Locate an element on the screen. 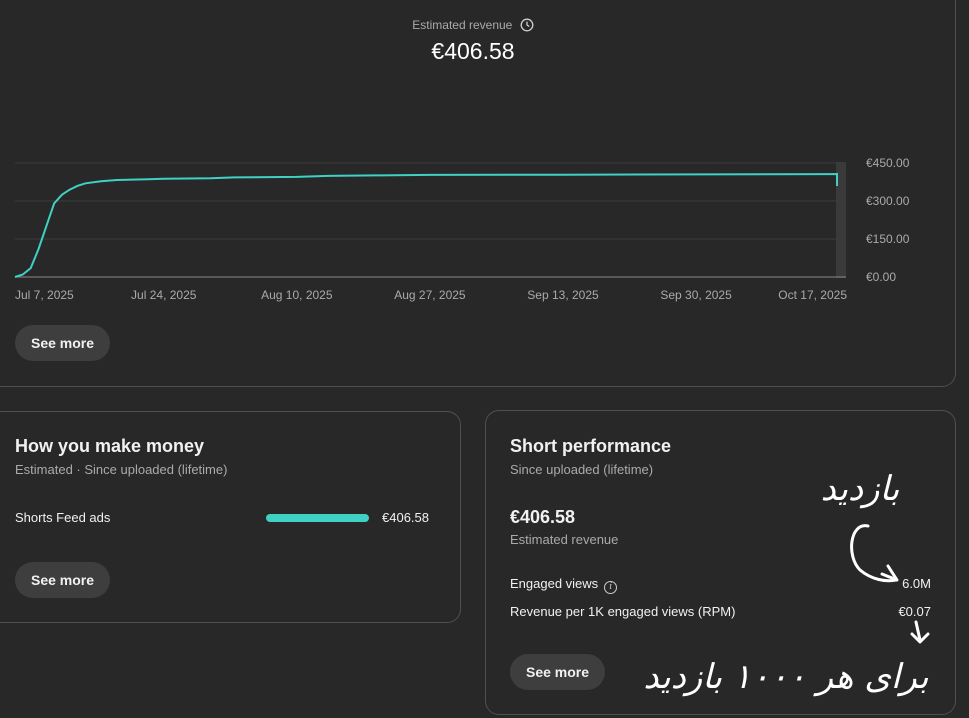 This screenshot has height=718, width=969. estimated-revenue-header: Estimated revenue is located at coordinates (473, 26).